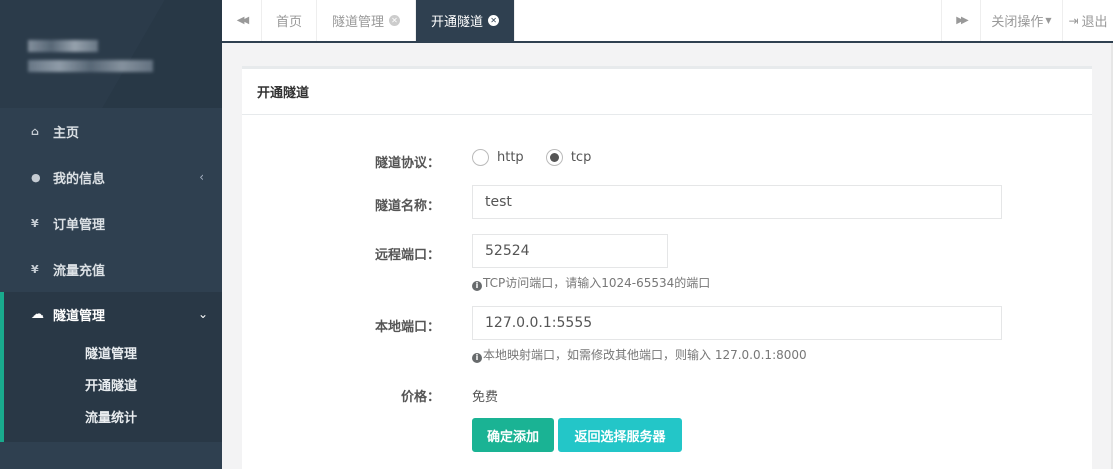 This screenshot has height=469, width=1113. What do you see at coordinates (485, 397) in the screenshot?
I see `price-value: 免费` at bounding box center [485, 397].